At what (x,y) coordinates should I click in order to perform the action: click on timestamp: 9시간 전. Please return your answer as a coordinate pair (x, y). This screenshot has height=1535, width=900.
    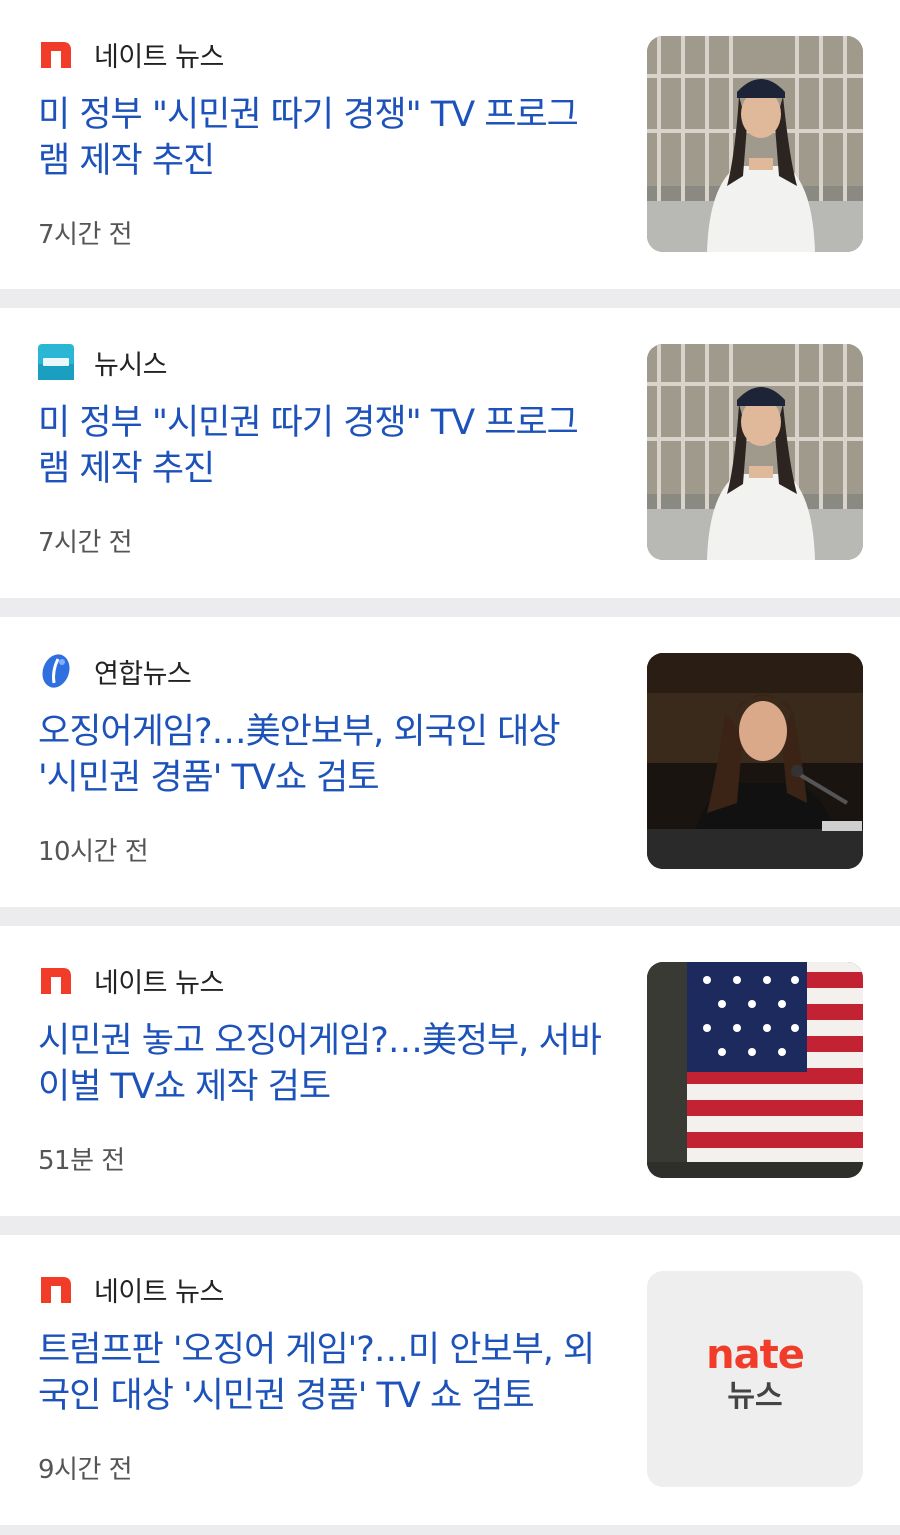
    Looking at the image, I should click on (85, 1470).